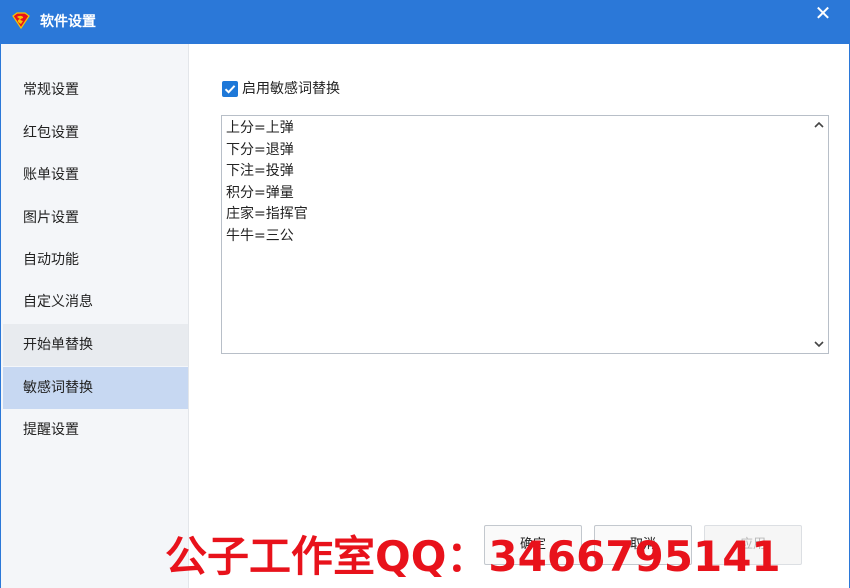  What do you see at coordinates (819, 344) in the screenshot?
I see `scroll-down-icon` at bounding box center [819, 344].